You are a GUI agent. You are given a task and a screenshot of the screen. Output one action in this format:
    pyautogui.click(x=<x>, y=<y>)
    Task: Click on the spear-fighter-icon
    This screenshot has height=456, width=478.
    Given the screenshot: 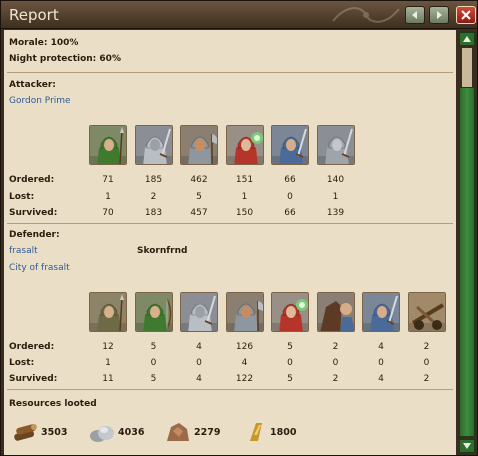 What is the action you would take?
    pyautogui.click(x=108, y=145)
    